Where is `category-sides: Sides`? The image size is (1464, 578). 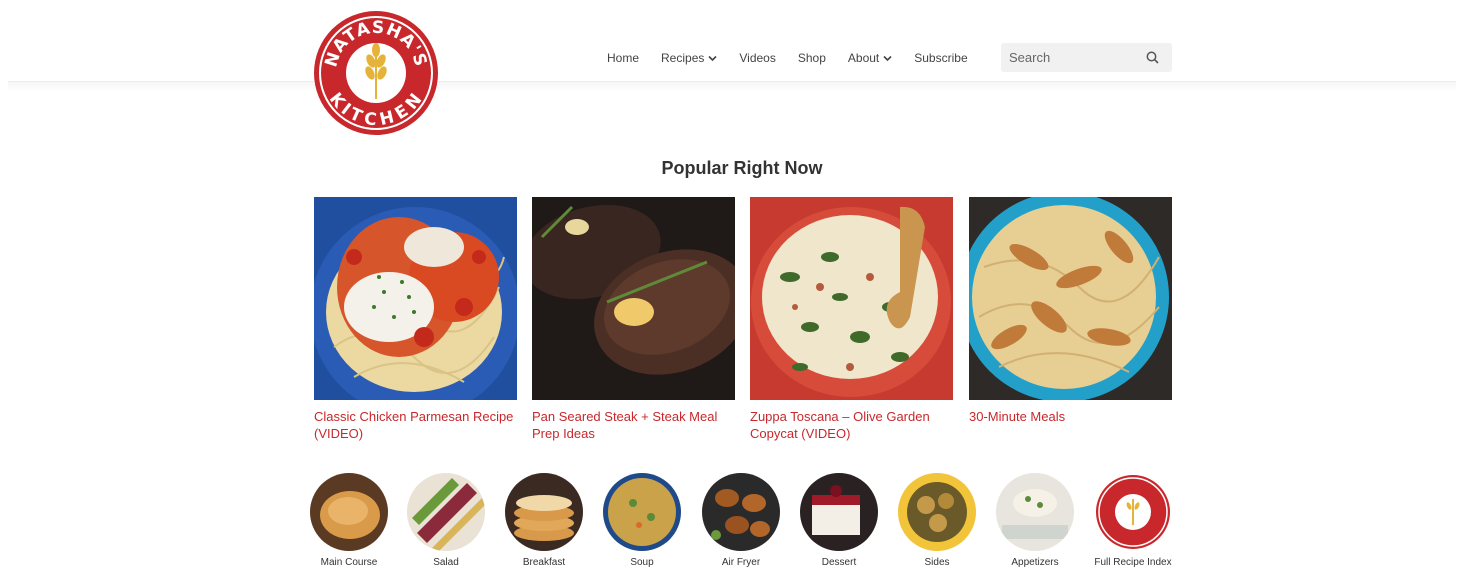
category-sides: Sides is located at coordinates (937, 521).